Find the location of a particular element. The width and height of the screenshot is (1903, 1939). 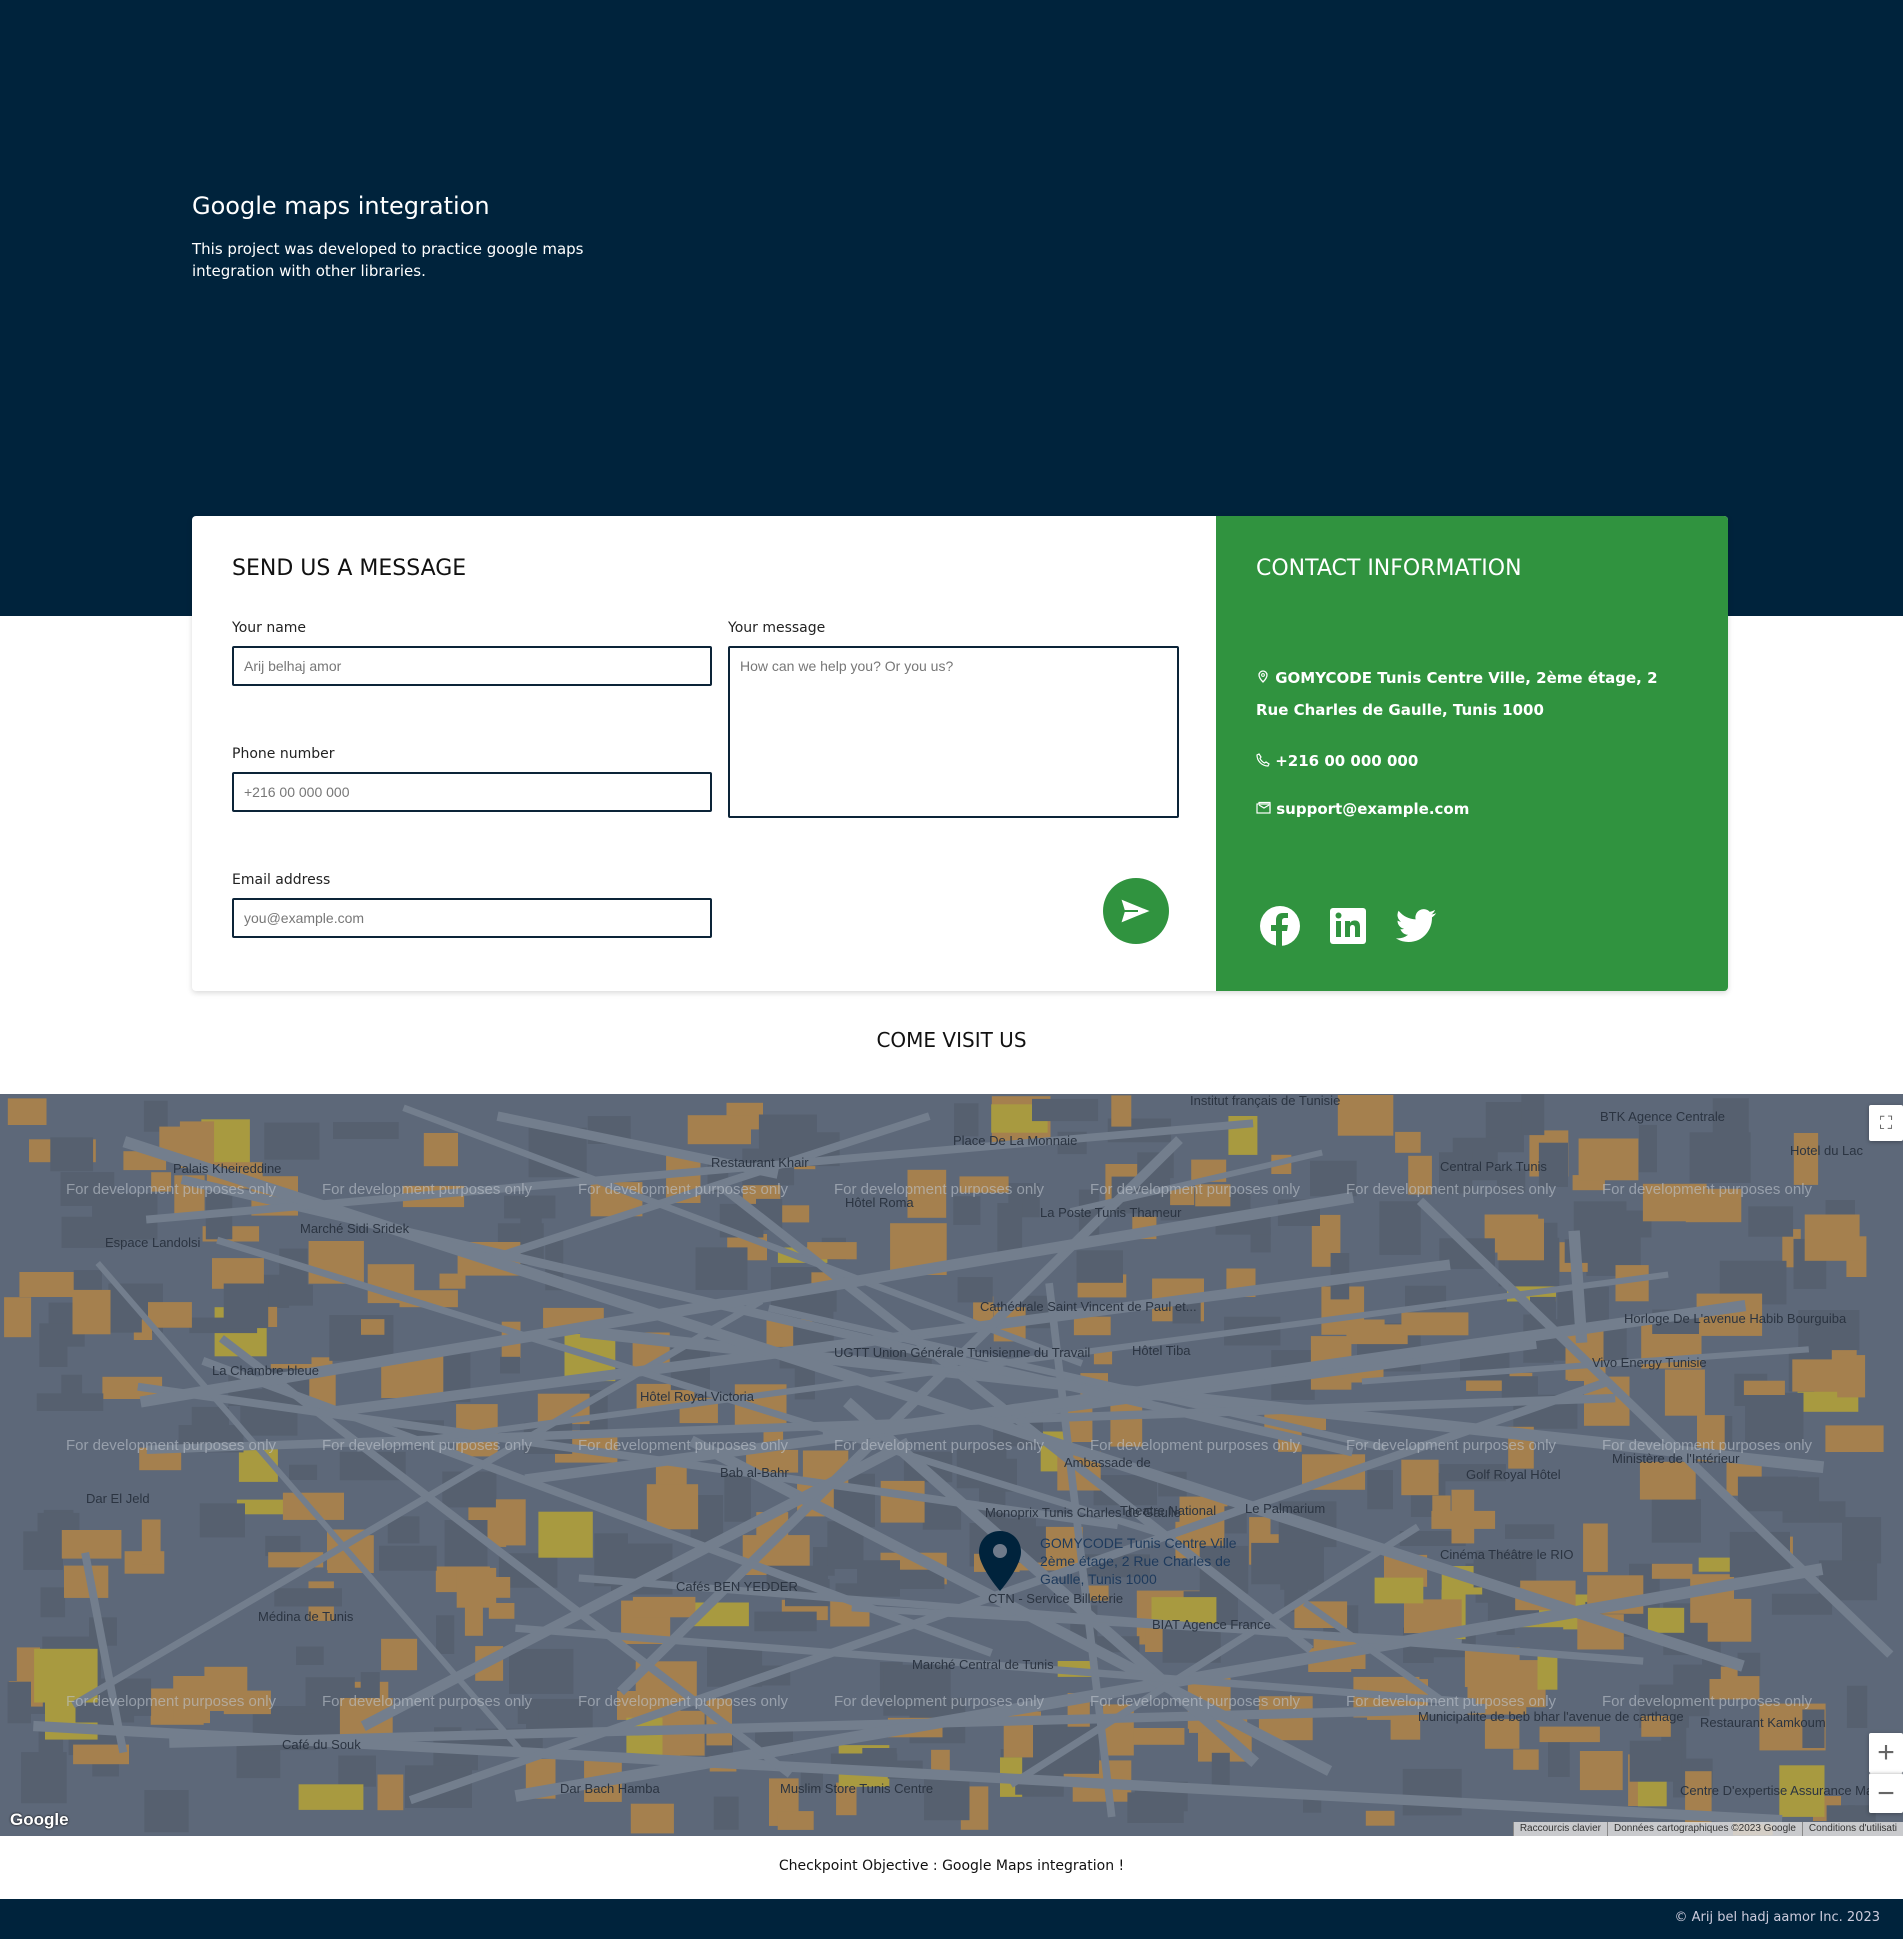

map-place-label: Horloge De L'avenue Habib Bourguiba is located at coordinates (1735, 1319).